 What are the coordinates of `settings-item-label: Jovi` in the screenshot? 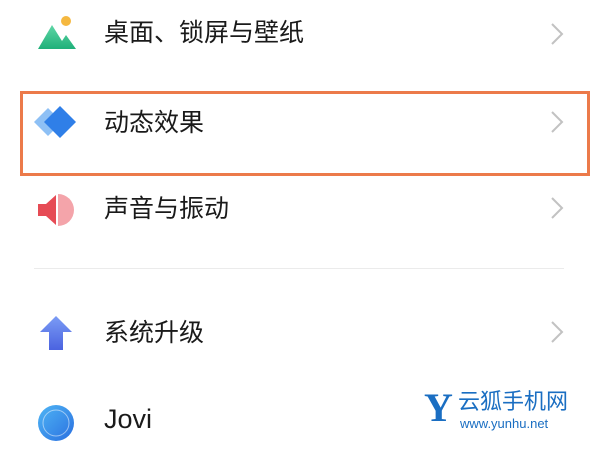 It's located at (128, 419).